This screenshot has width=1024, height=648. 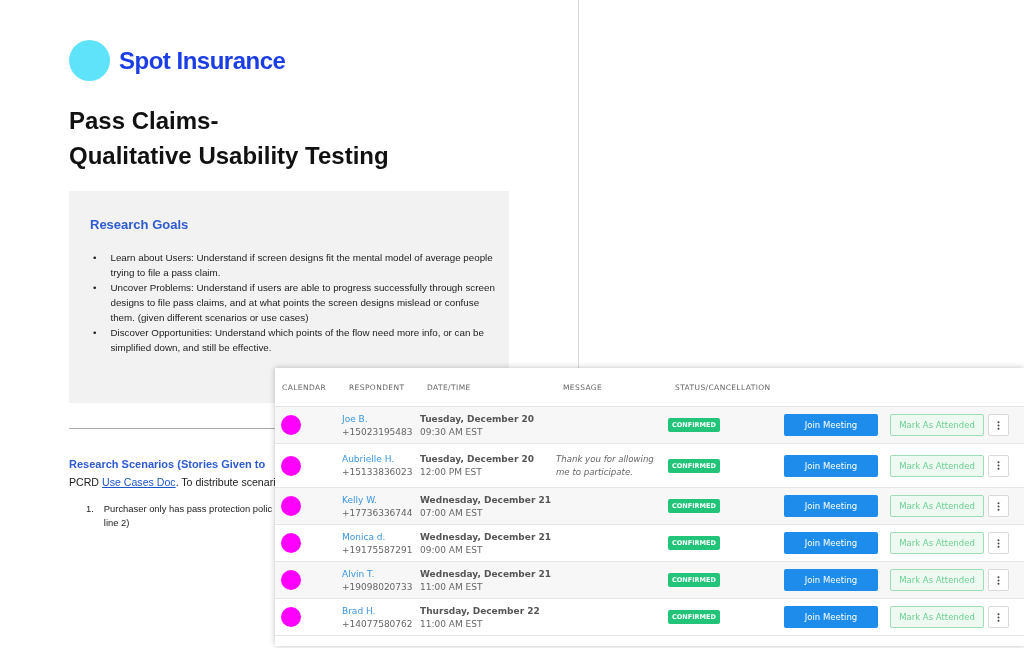 What do you see at coordinates (381, 459) in the screenshot?
I see `respondent-name: Aubrielle H.` at bounding box center [381, 459].